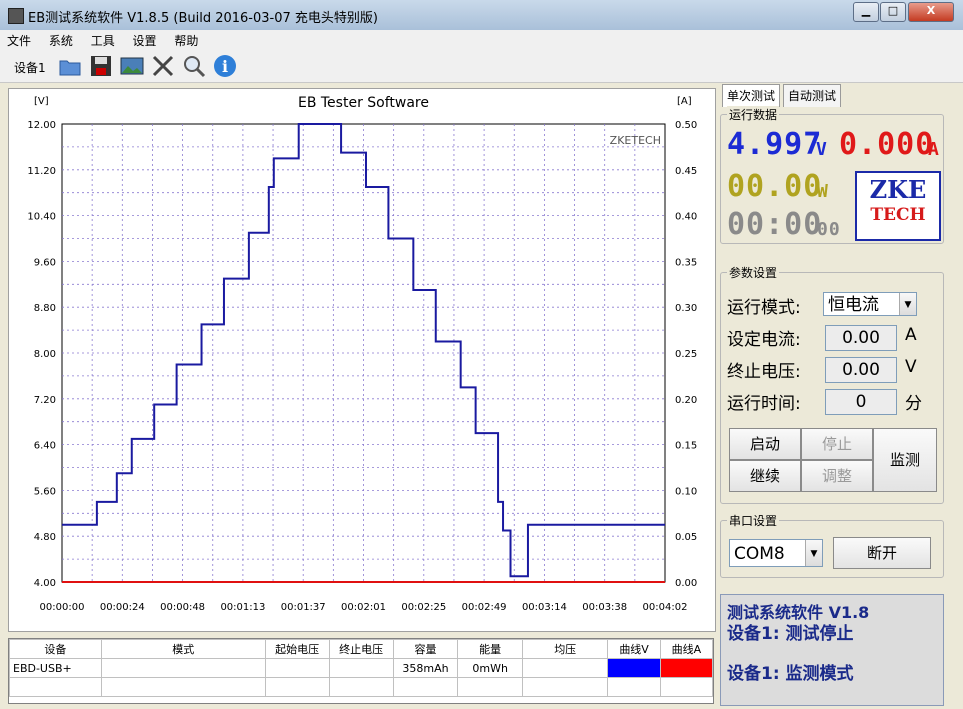 This screenshot has height=709, width=963. What do you see at coordinates (775, 144) in the screenshot?
I see `voltage-readout: 4.997` at bounding box center [775, 144].